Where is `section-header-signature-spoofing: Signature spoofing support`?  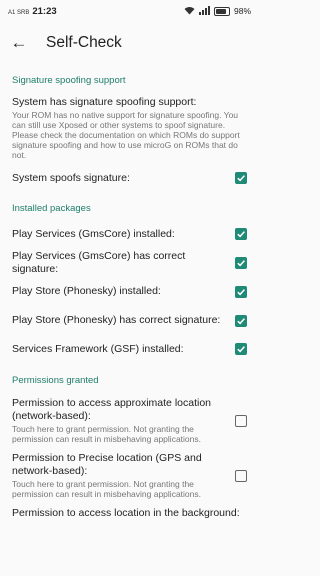 section-header-signature-spoofing: Signature spoofing support is located at coordinates (69, 80).